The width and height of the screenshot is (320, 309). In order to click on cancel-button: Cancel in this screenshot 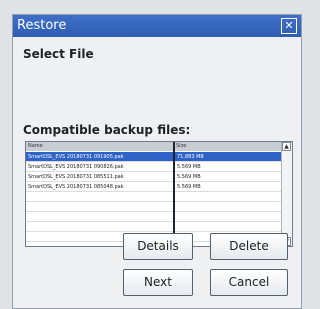, I will do `click(249, 282)`.